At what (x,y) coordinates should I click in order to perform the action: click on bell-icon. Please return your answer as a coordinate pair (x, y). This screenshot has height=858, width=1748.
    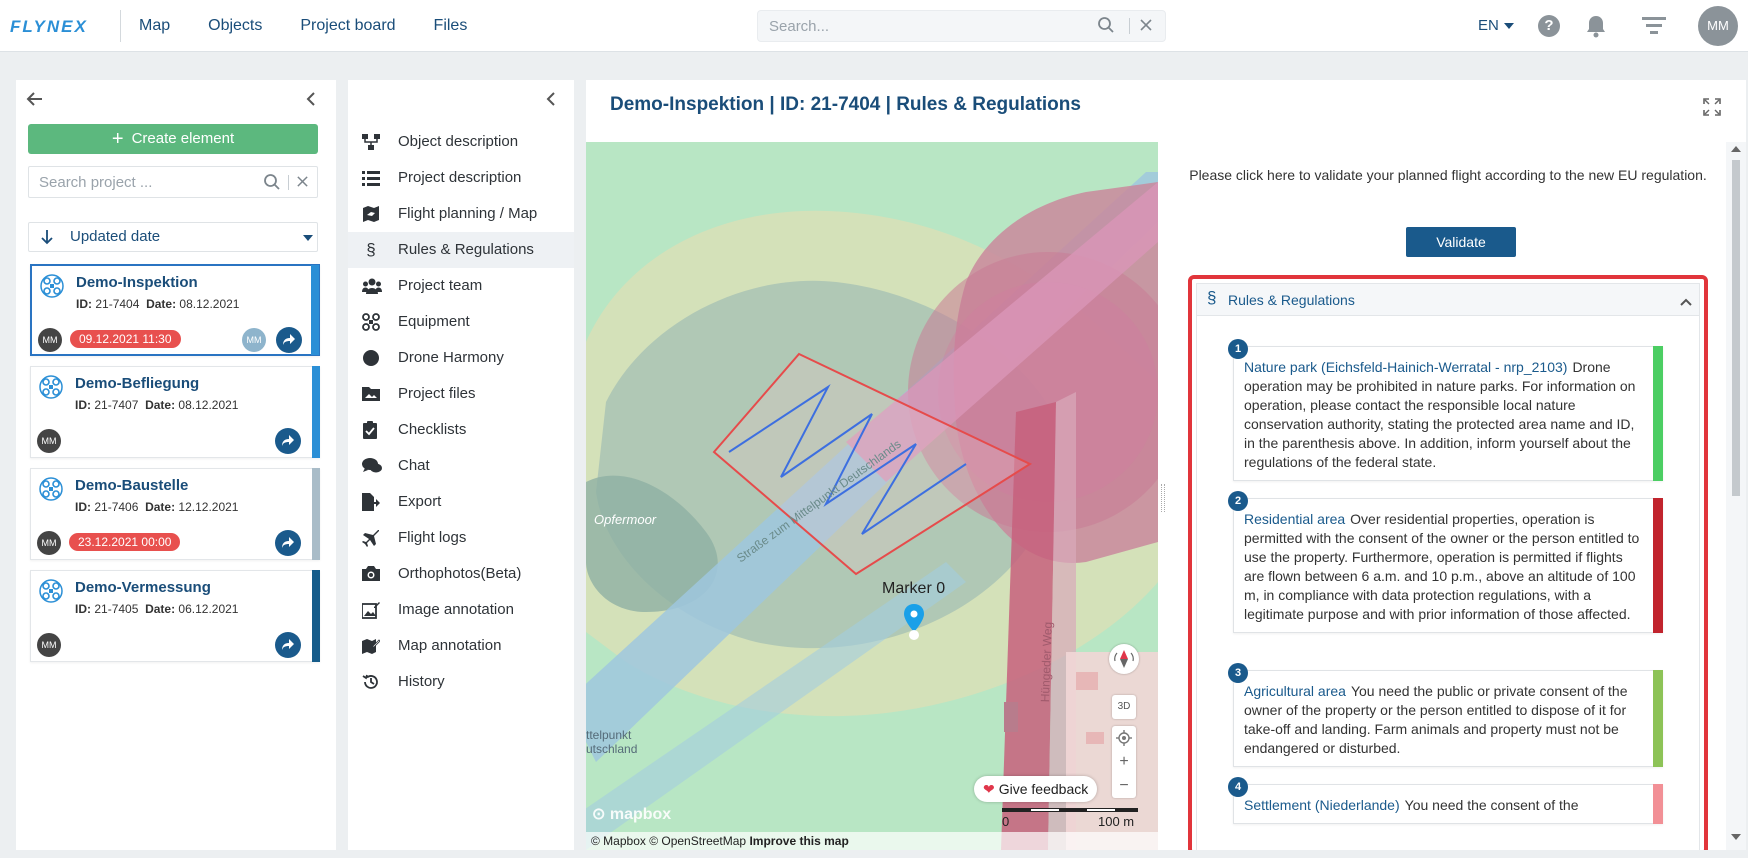
    Looking at the image, I should click on (1596, 28).